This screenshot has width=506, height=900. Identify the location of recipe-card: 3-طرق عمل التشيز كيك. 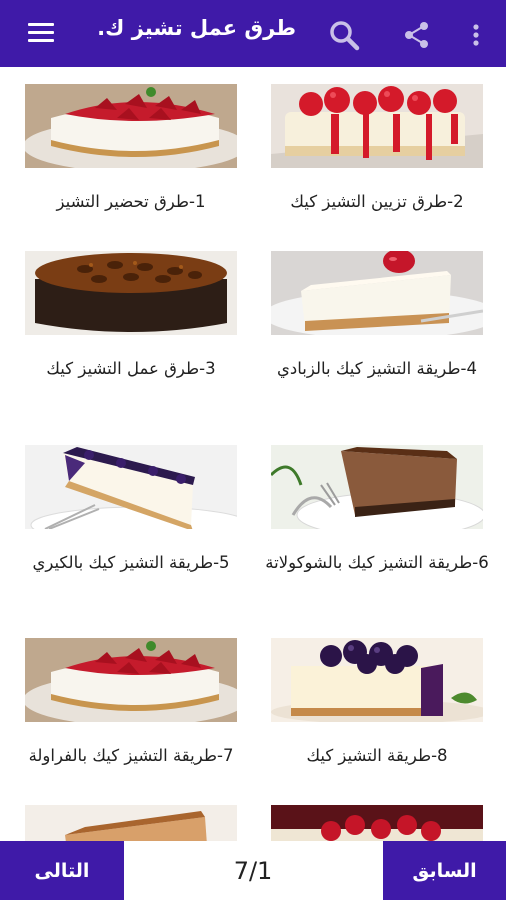
(131, 316).